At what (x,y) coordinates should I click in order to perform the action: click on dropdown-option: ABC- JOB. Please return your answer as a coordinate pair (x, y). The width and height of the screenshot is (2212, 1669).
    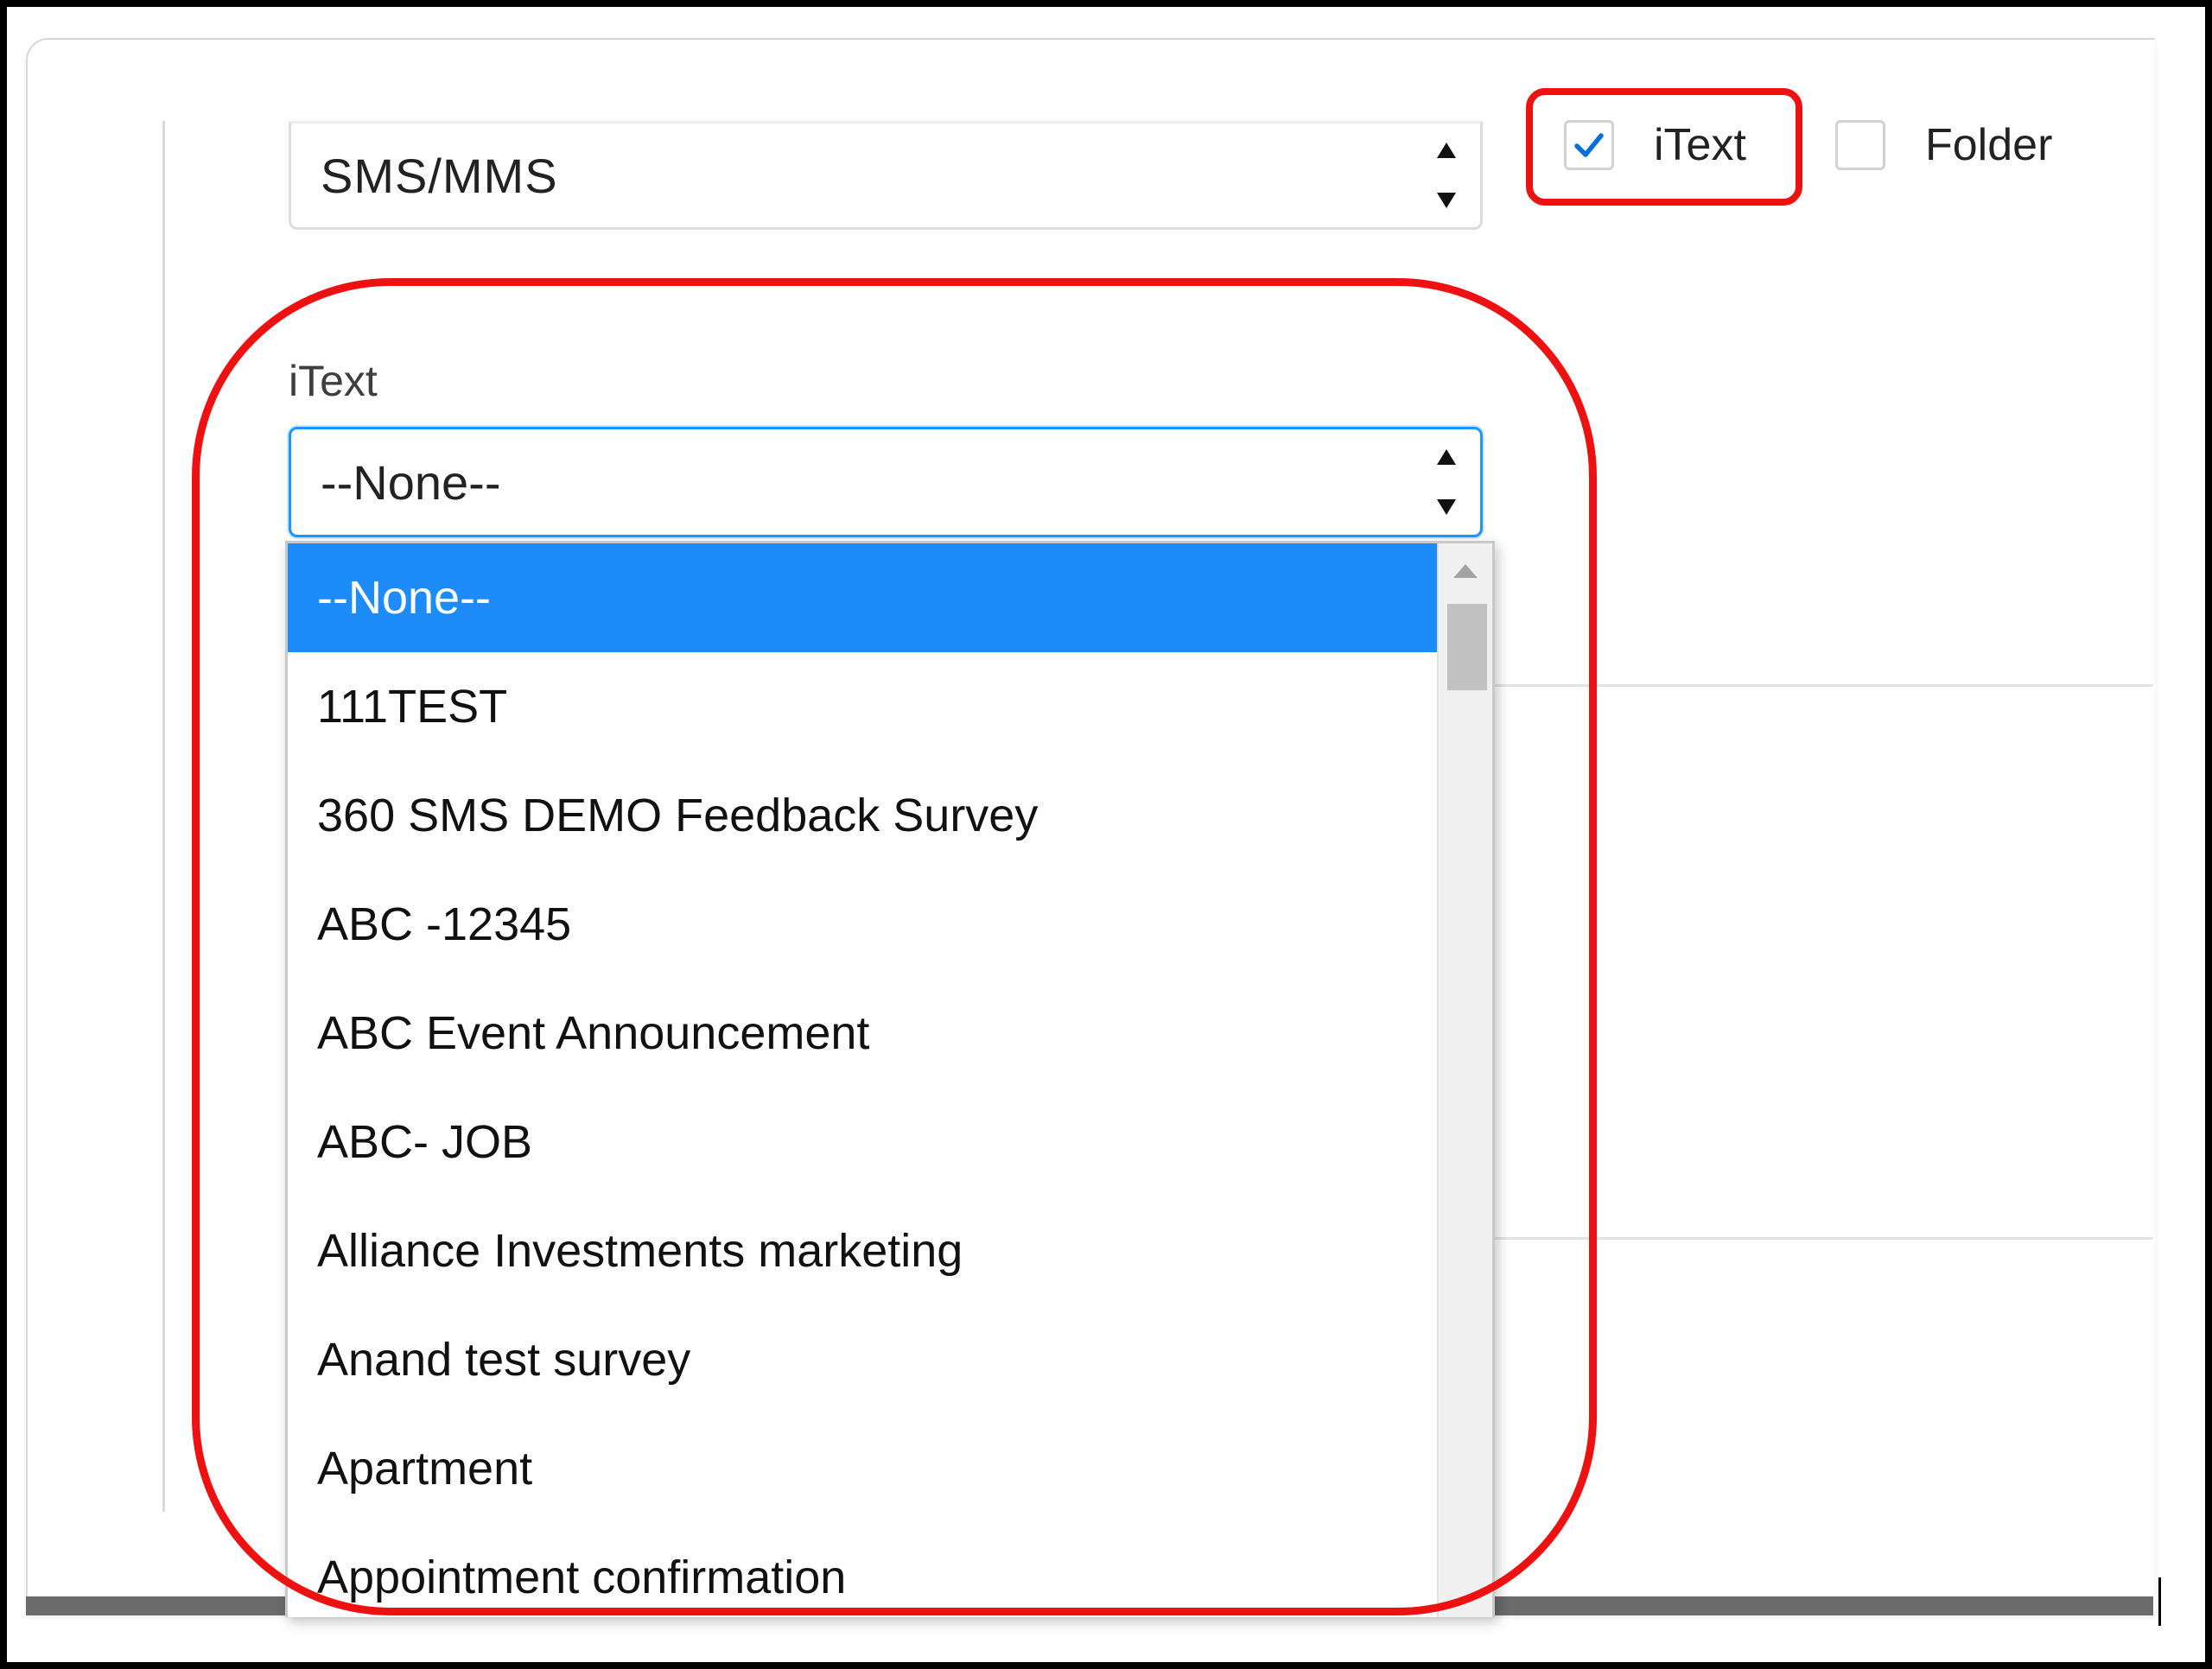
    Looking at the image, I should click on (864, 1142).